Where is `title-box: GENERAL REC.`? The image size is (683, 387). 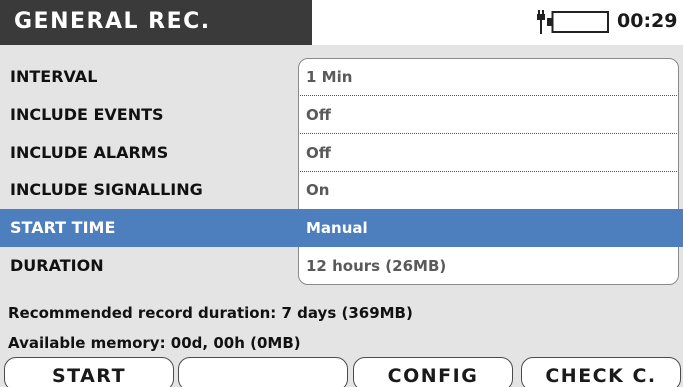 title-box: GENERAL REC. is located at coordinates (156, 22).